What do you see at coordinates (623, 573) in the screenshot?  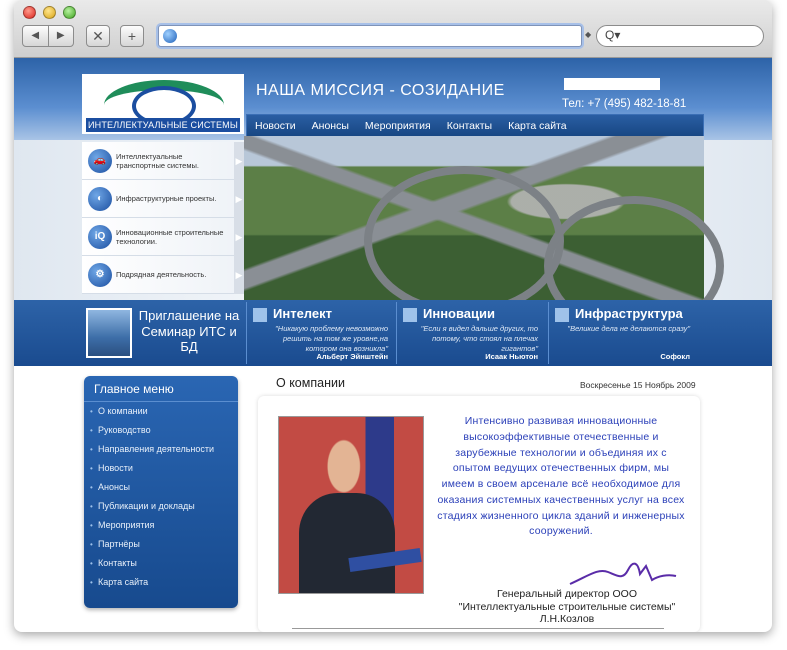 I see `signature-image` at bounding box center [623, 573].